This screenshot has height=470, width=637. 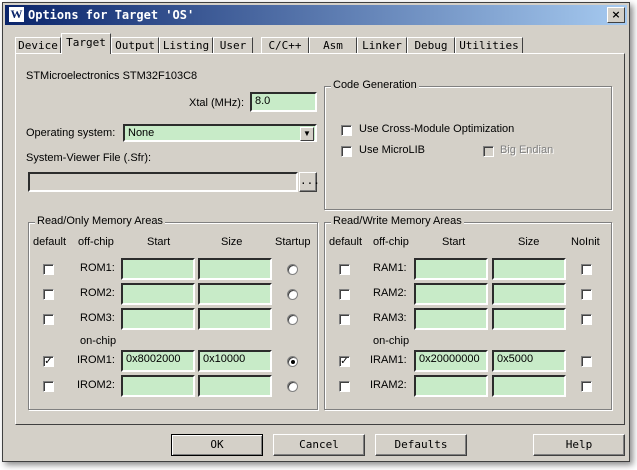 I want to click on ram2-noinit-checkbox, so click(x=586, y=294).